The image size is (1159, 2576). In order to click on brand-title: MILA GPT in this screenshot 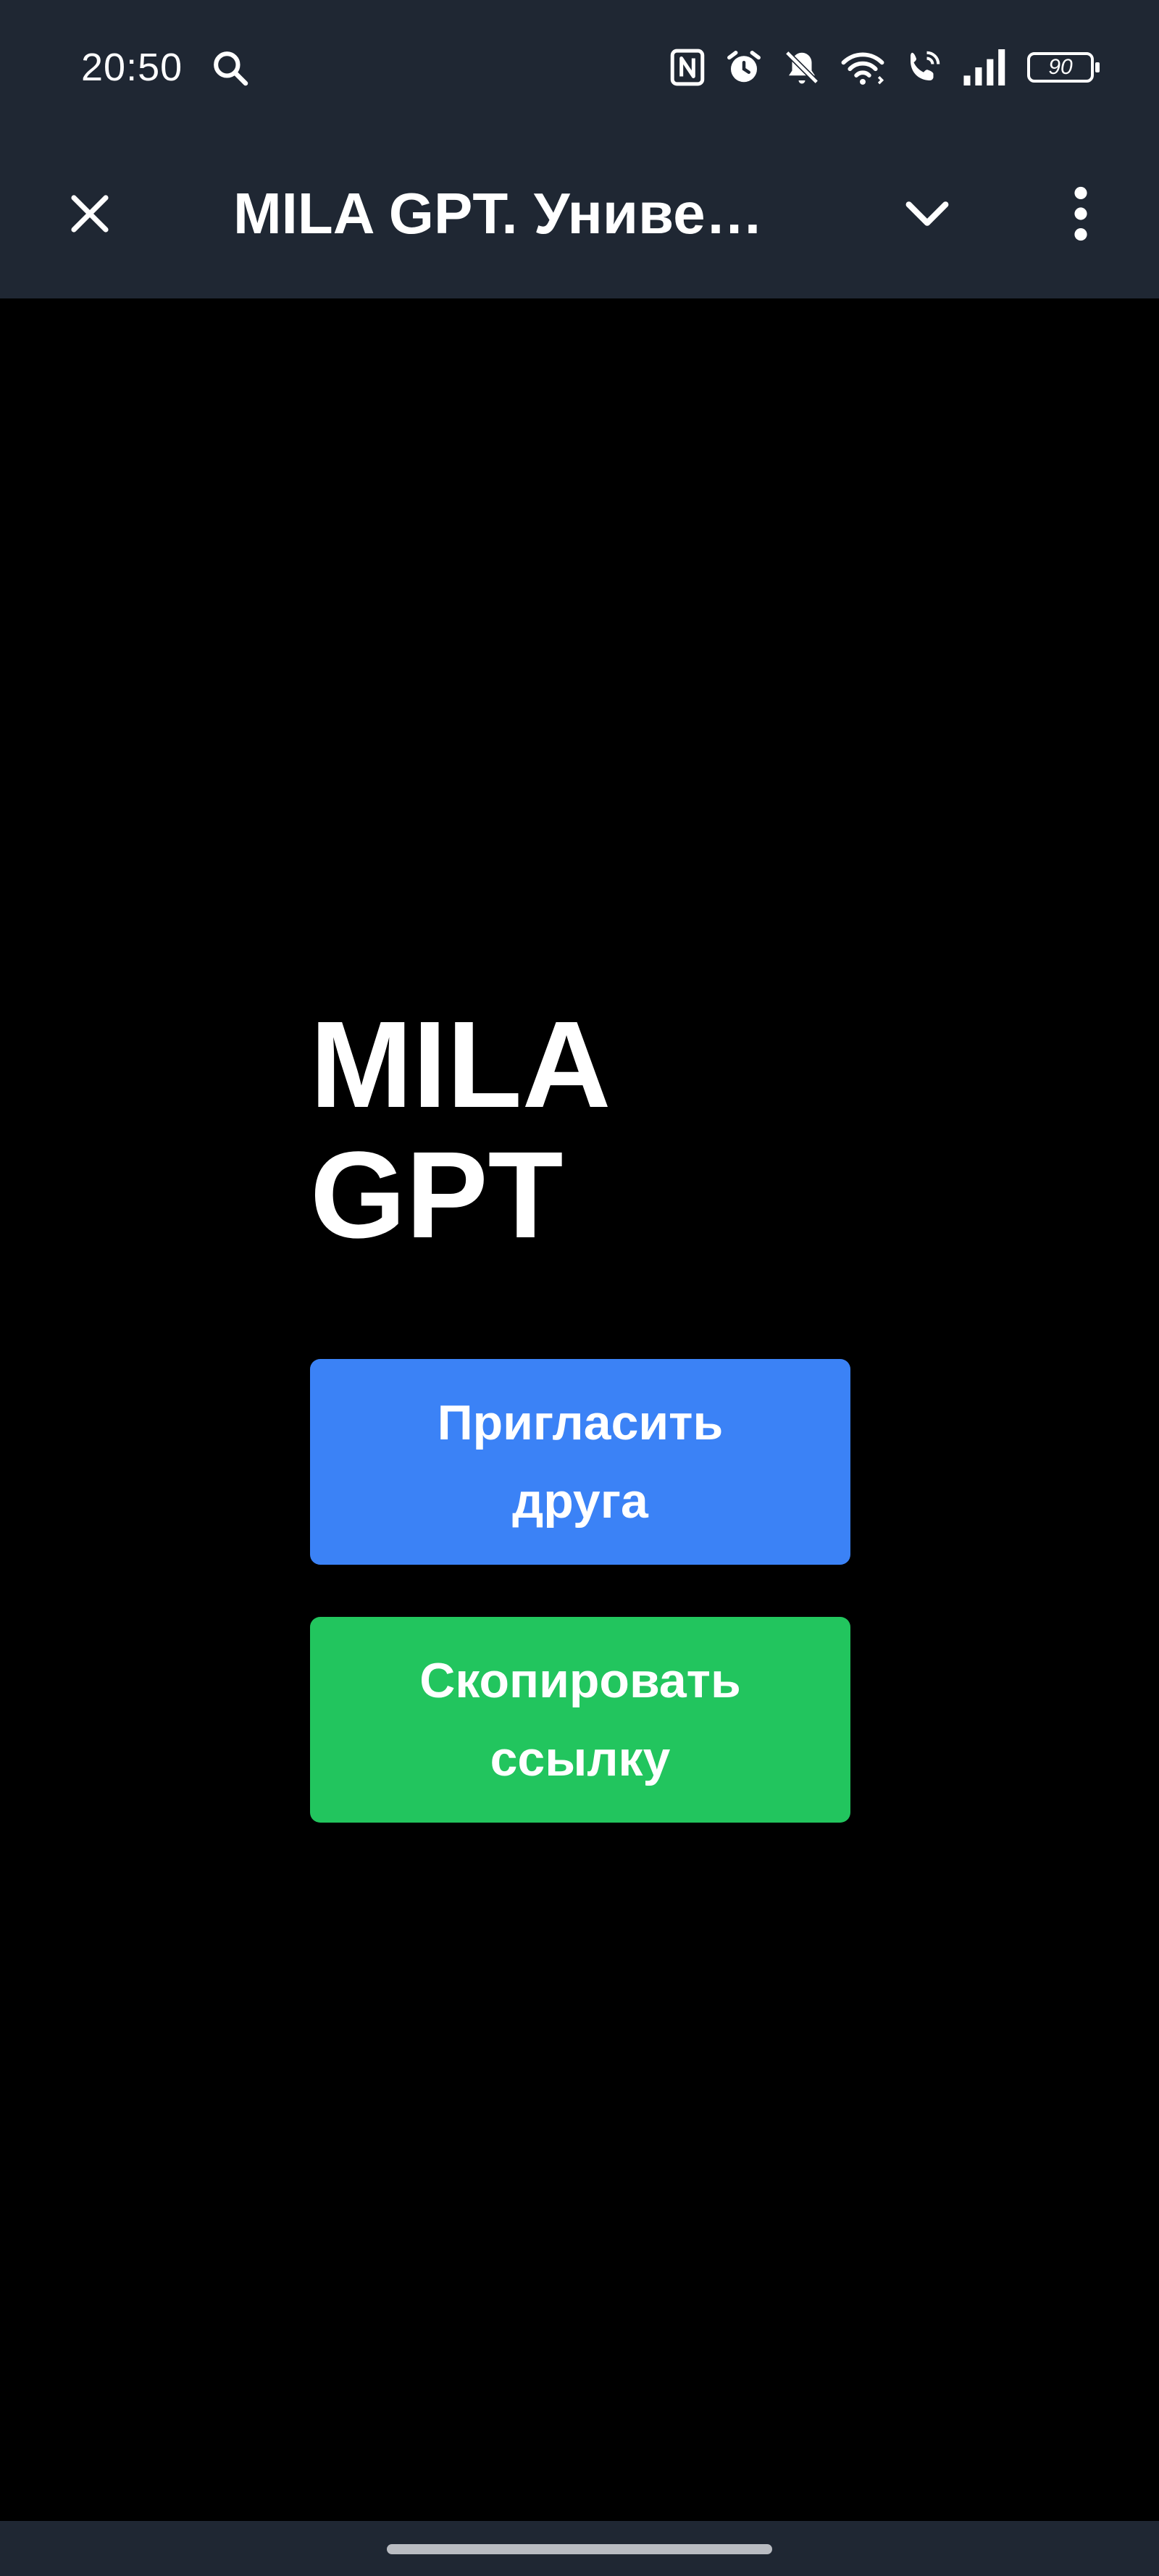, I will do `click(460, 1130)`.